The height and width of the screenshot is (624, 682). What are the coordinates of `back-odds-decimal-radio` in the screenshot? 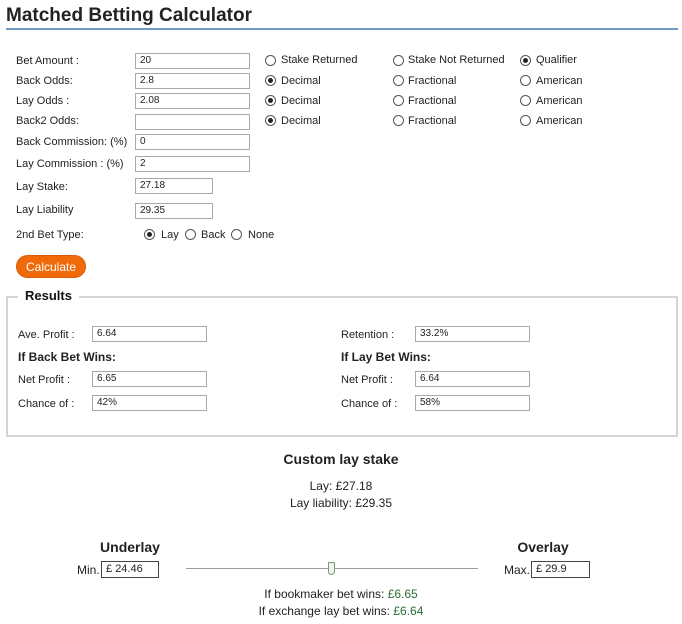 It's located at (270, 80).